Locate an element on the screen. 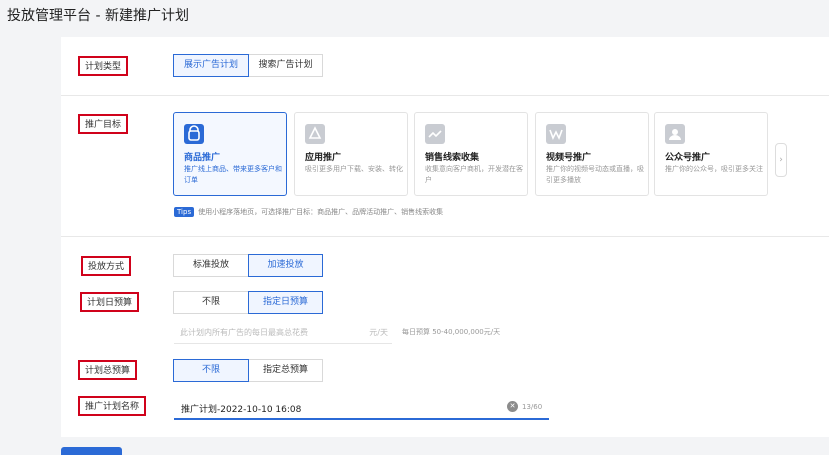 The height and width of the screenshot is (455, 829). primary-action-button is located at coordinates (91, 451).